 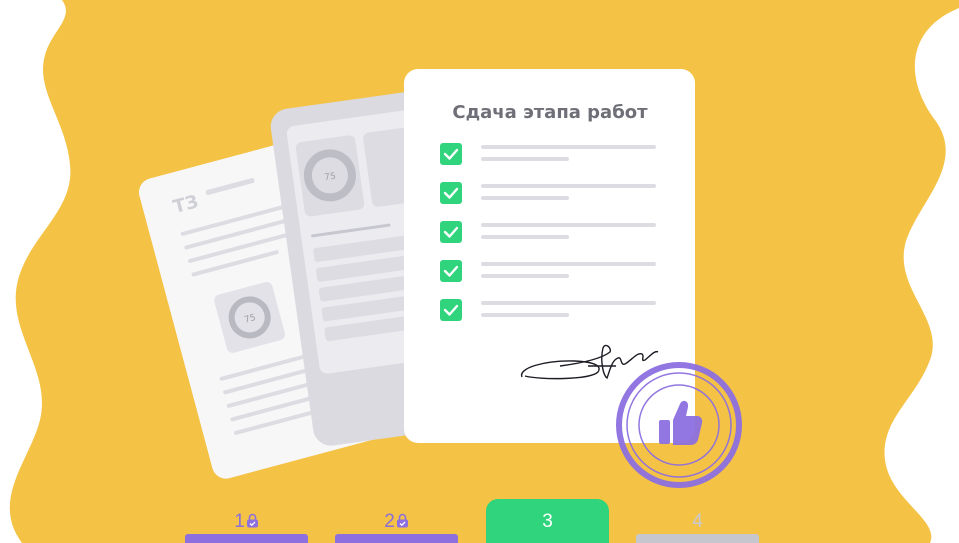 I want to click on step-2-number: 2, so click(x=389, y=521).